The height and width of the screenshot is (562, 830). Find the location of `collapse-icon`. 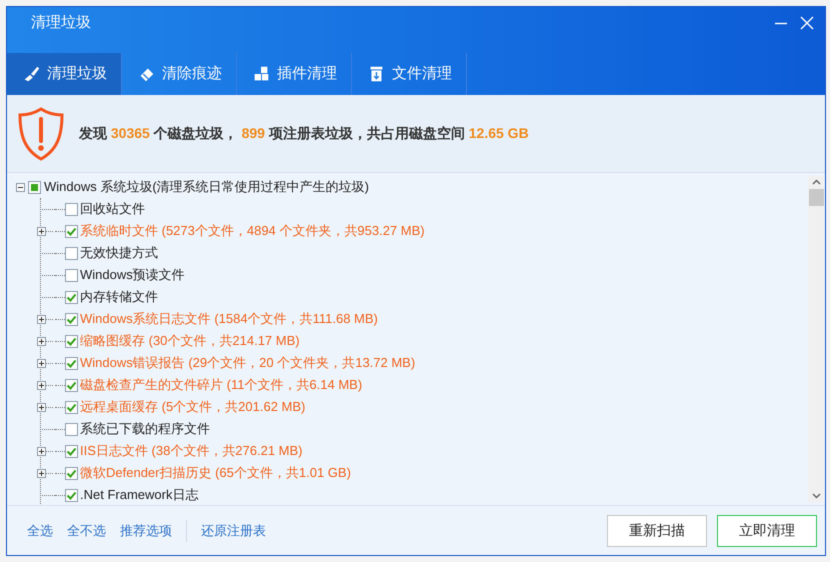

collapse-icon is located at coordinates (20, 187).